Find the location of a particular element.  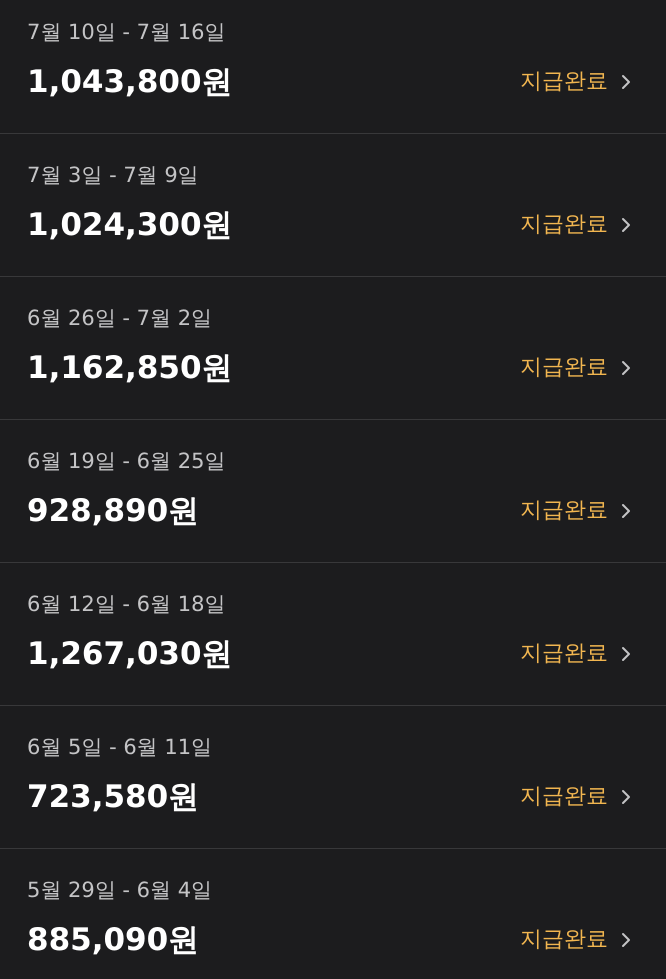

payout-period: 6월 12일 - 6월 18일 is located at coordinates (126, 604).